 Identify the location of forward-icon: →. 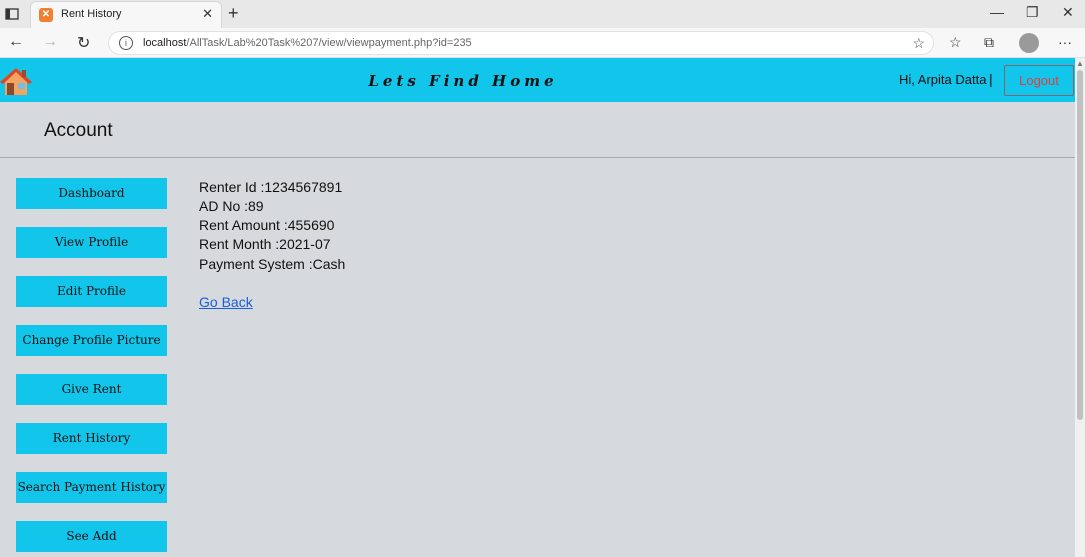
(50, 41).